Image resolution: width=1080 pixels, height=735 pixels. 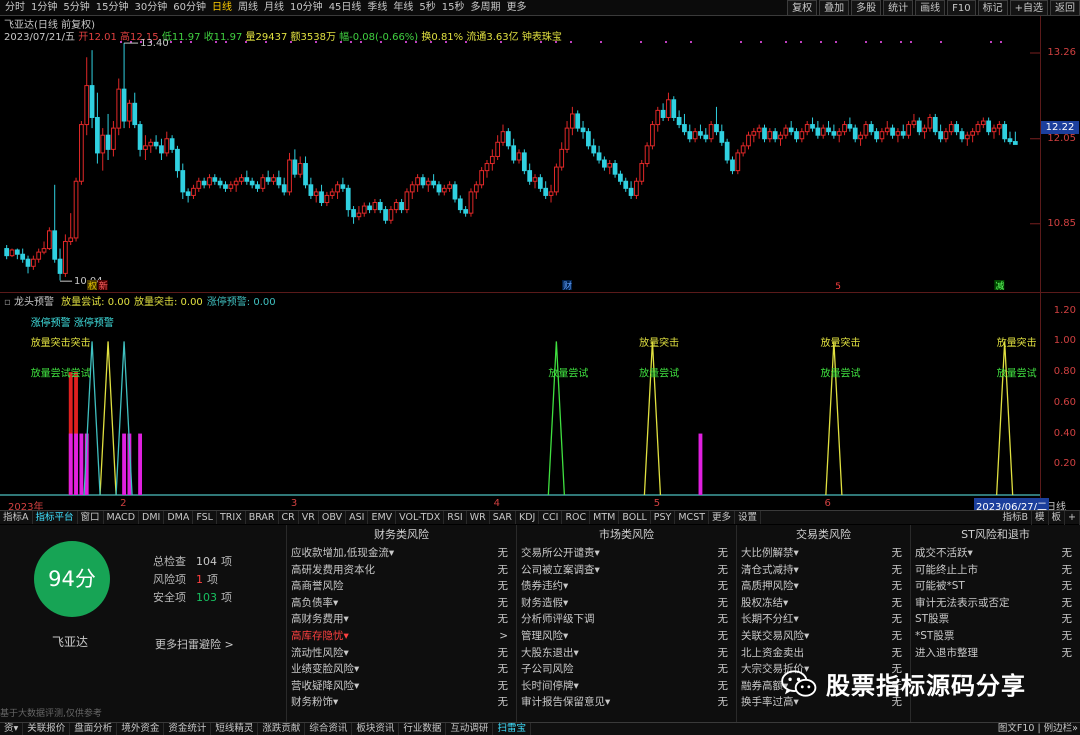 What do you see at coordinates (403, 8) in the screenshot?
I see `period-button: 年线` at bounding box center [403, 8].